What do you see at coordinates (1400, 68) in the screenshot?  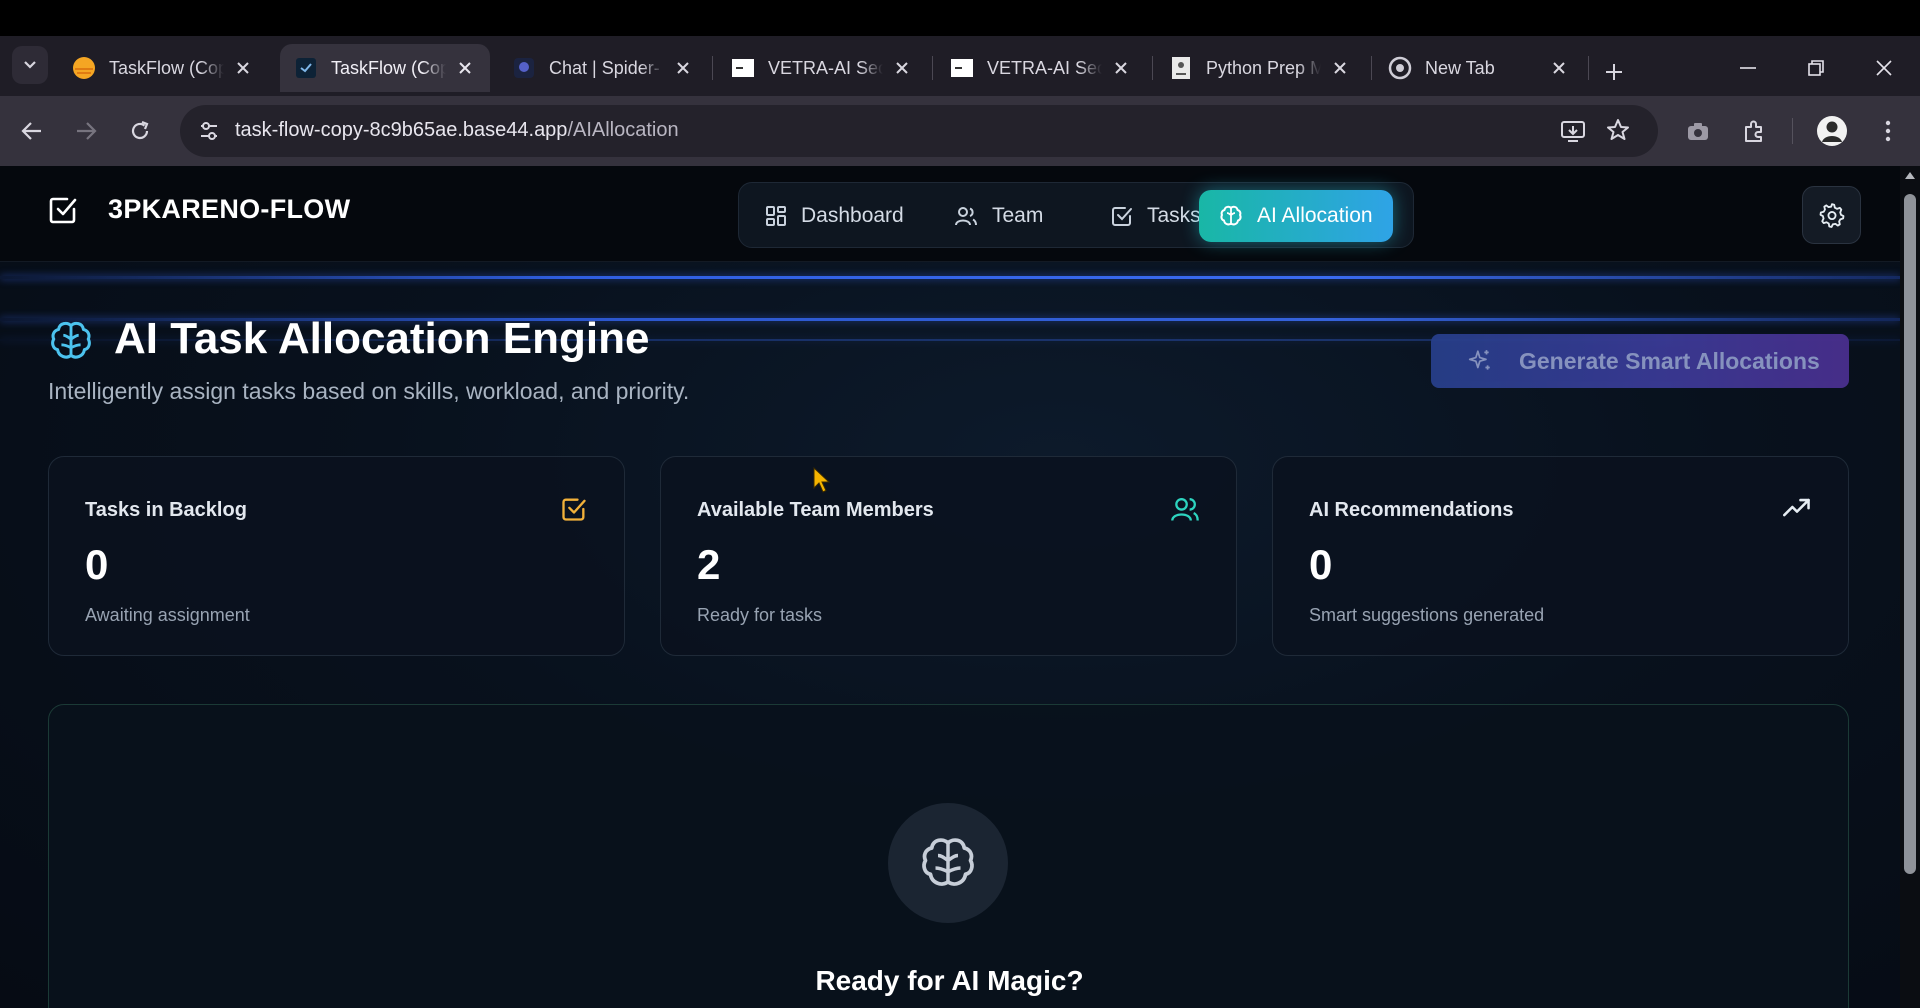 I see `chrome-icon` at bounding box center [1400, 68].